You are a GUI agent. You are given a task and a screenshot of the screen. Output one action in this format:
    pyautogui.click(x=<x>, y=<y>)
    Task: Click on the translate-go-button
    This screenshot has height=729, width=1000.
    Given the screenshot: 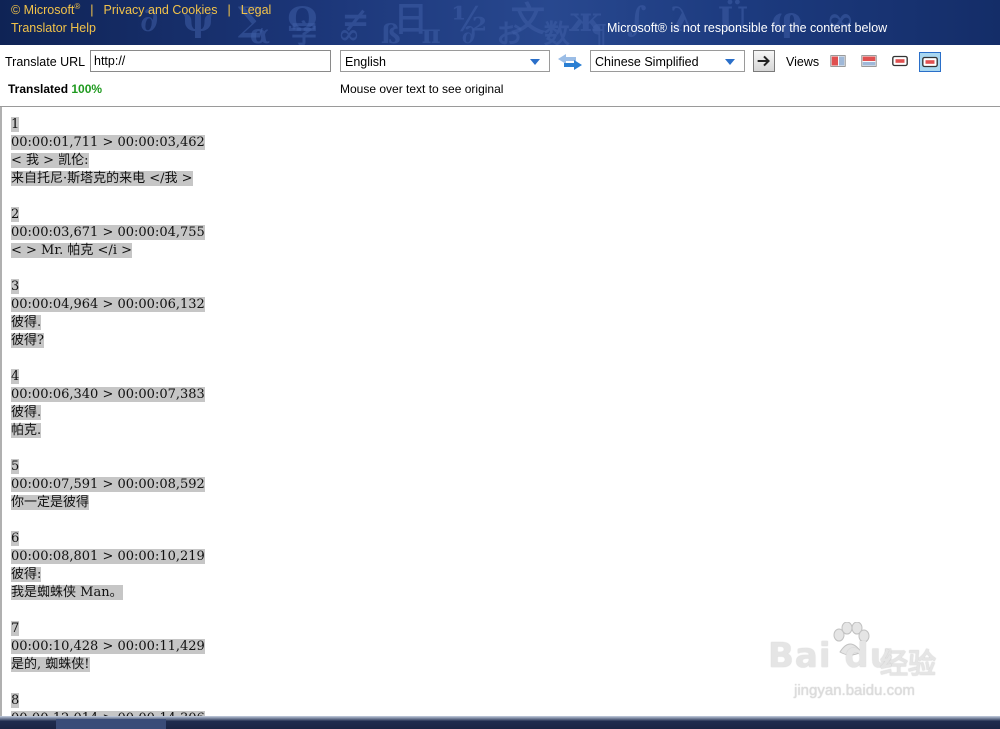 What is the action you would take?
    pyautogui.click(x=764, y=61)
    